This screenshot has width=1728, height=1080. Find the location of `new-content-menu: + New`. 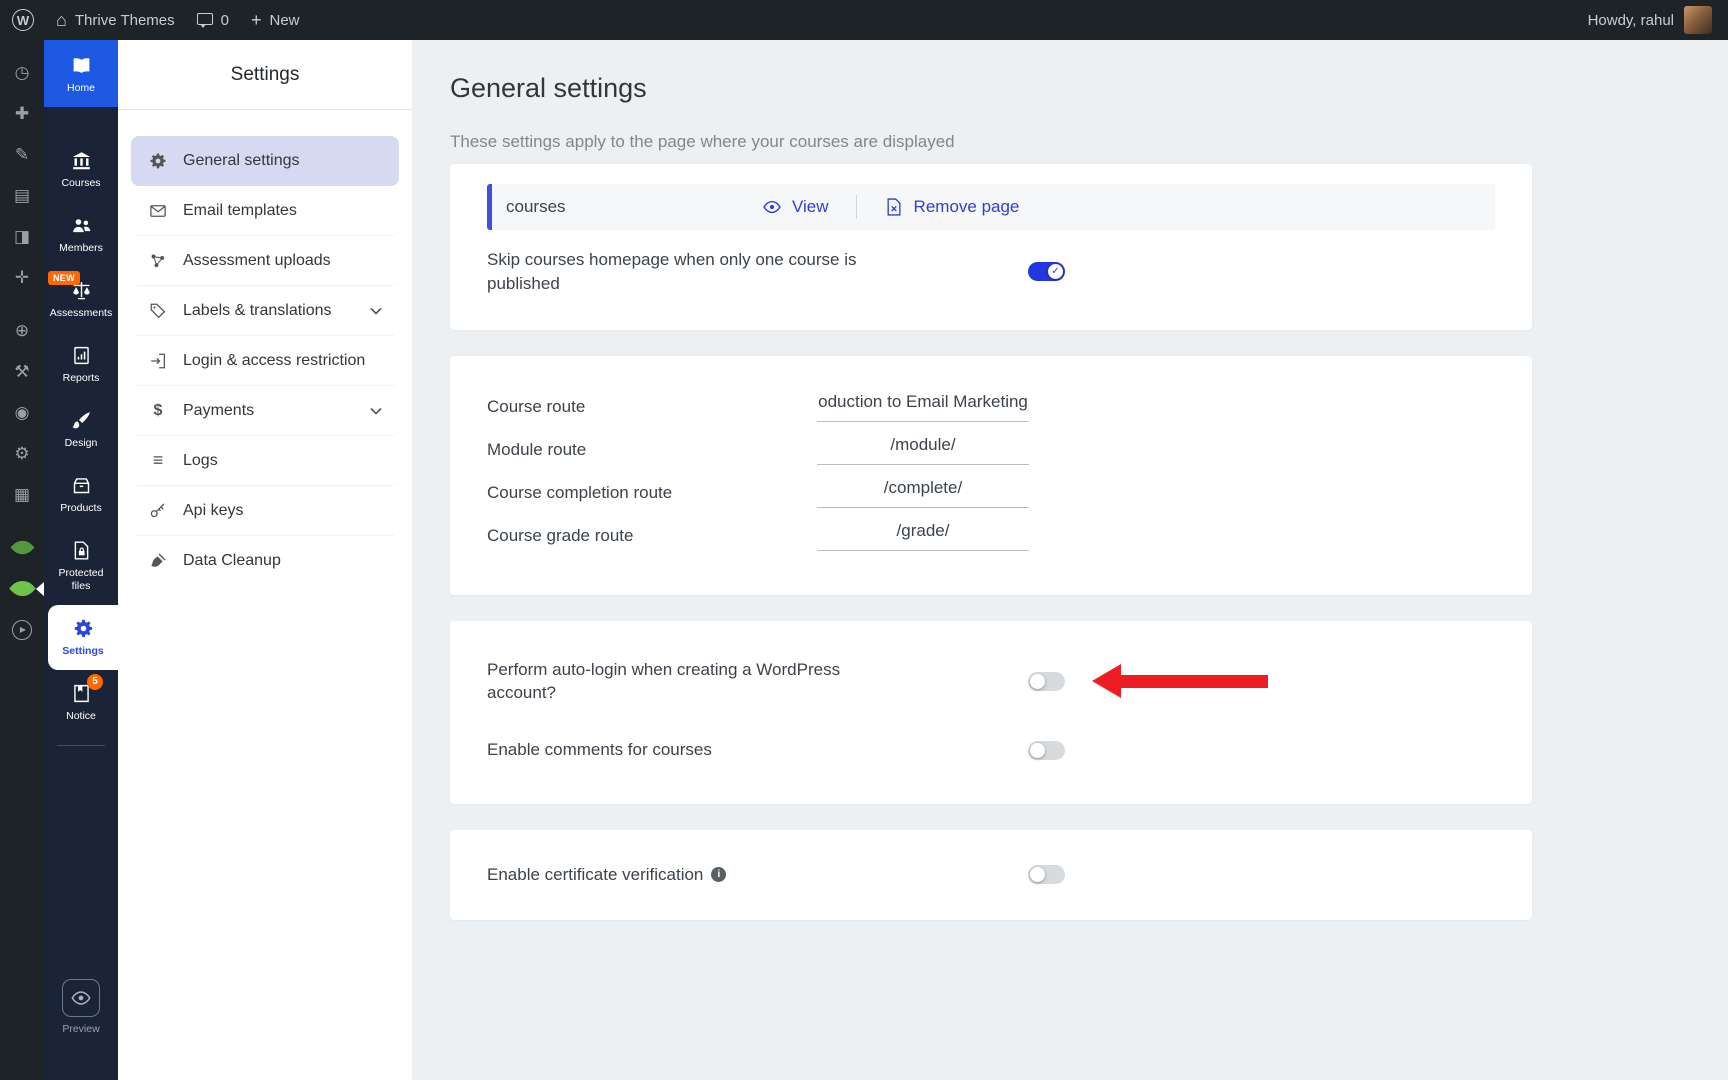

new-content-menu: + New is located at coordinates (275, 20).